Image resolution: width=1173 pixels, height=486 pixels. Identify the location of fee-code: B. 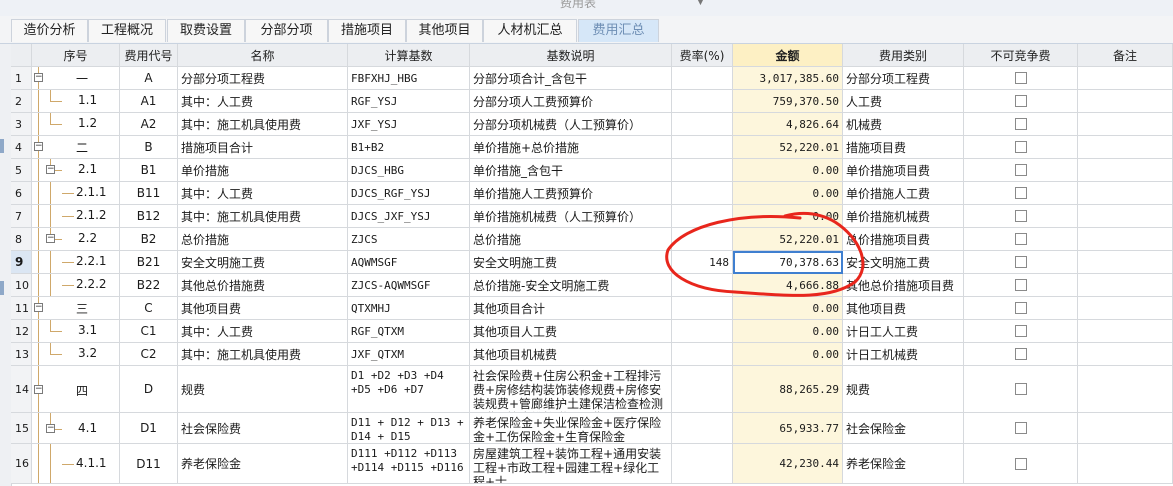
(149, 147).